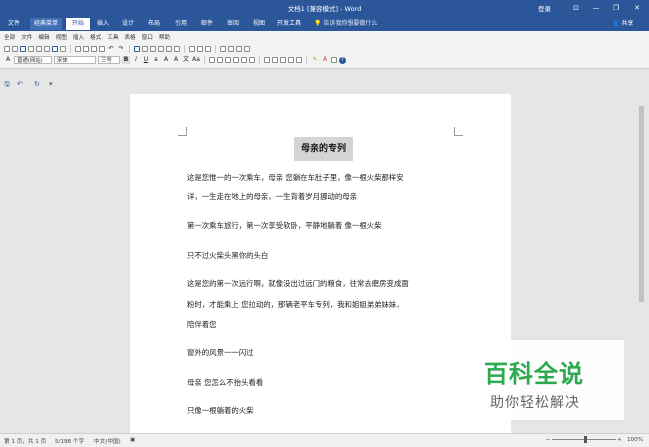  I want to click on char-border-icon: A, so click(166, 60).